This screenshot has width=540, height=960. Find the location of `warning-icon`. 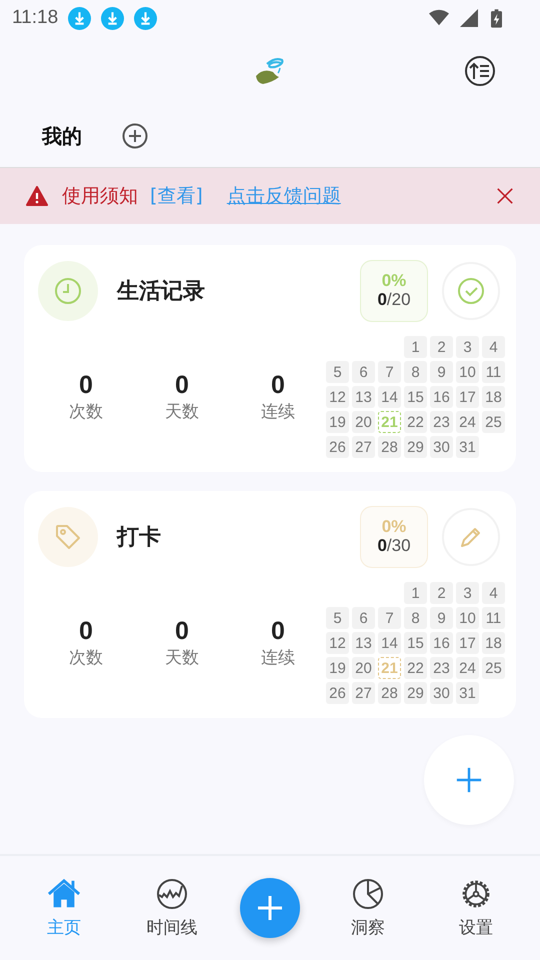

warning-icon is located at coordinates (37, 196).